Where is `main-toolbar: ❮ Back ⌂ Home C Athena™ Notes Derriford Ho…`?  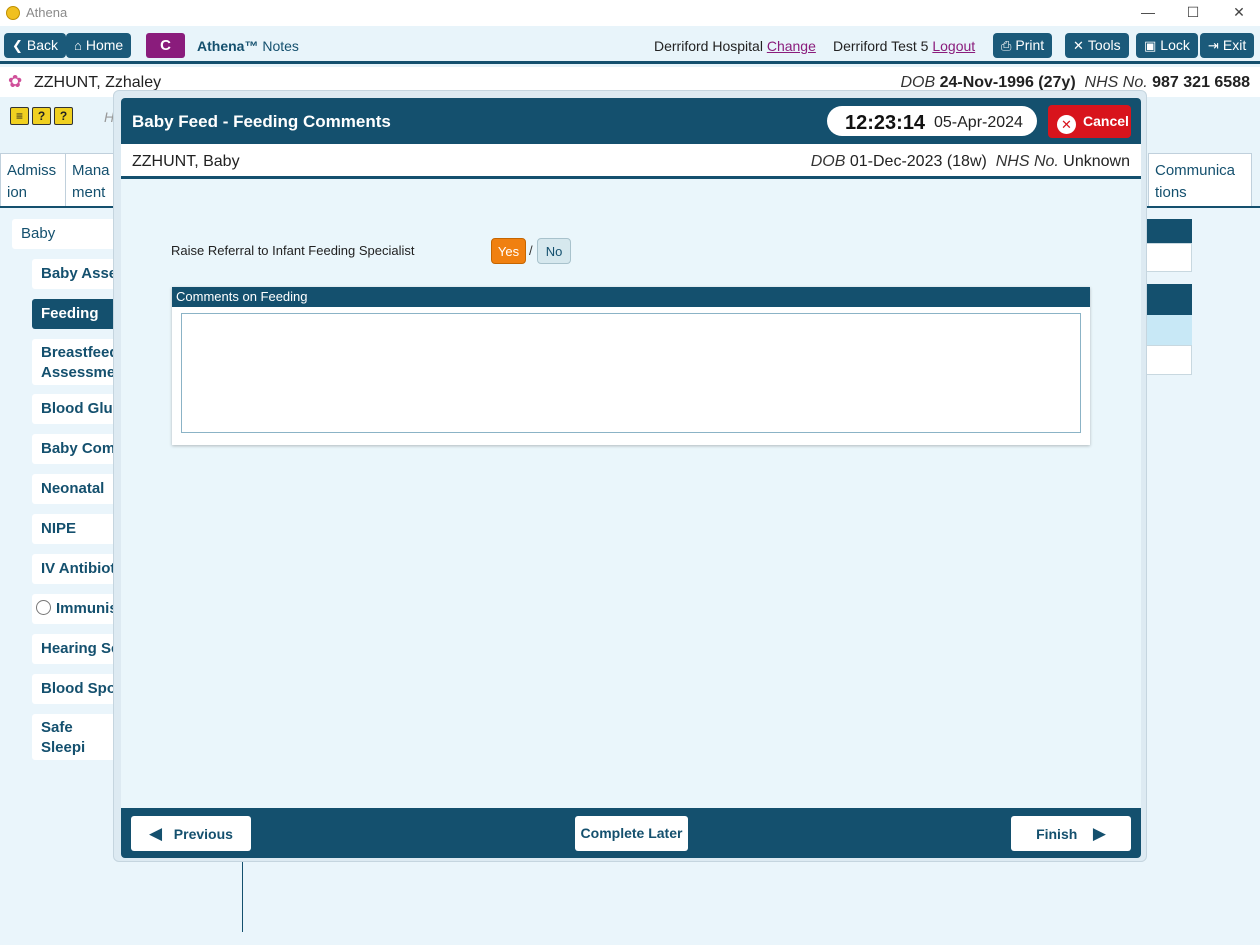
main-toolbar: ❮ Back ⌂ Home C Athena™ Notes Derriford Ho… is located at coordinates (630, 45).